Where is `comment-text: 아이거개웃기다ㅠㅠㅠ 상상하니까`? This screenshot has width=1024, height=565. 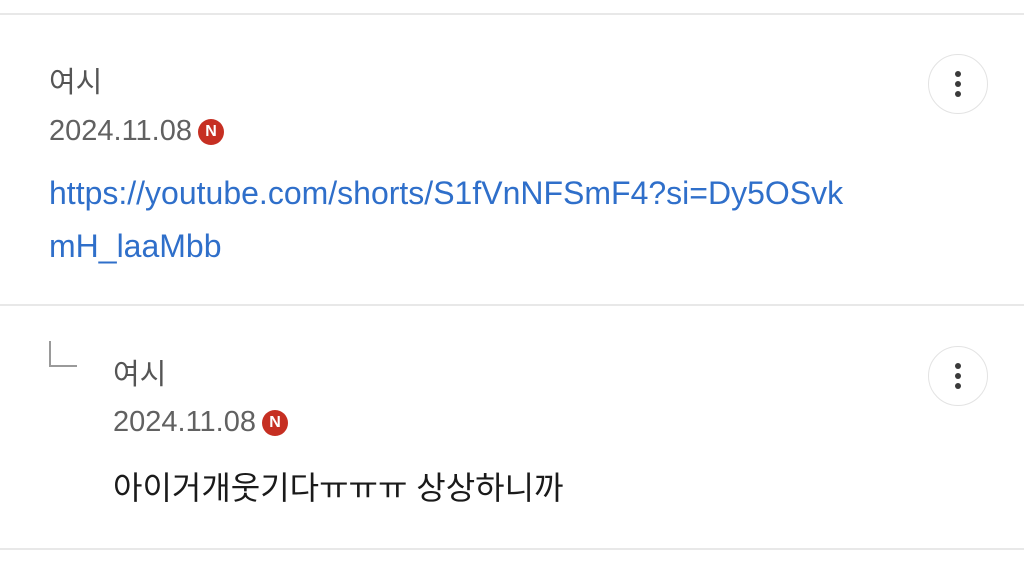
comment-text: 아이거개웃기다ㅠㅠㅠ 상상하니까 is located at coordinates (338, 488).